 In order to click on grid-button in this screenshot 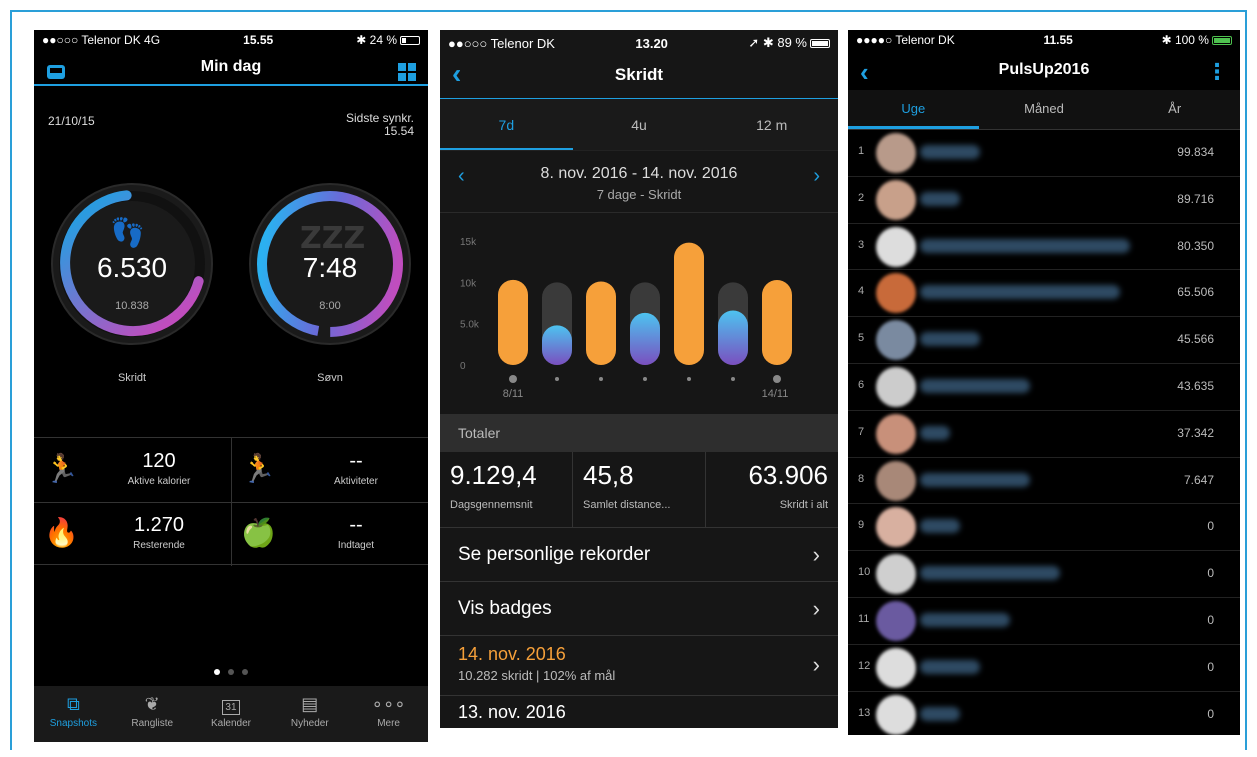, I will do `click(407, 72)`.